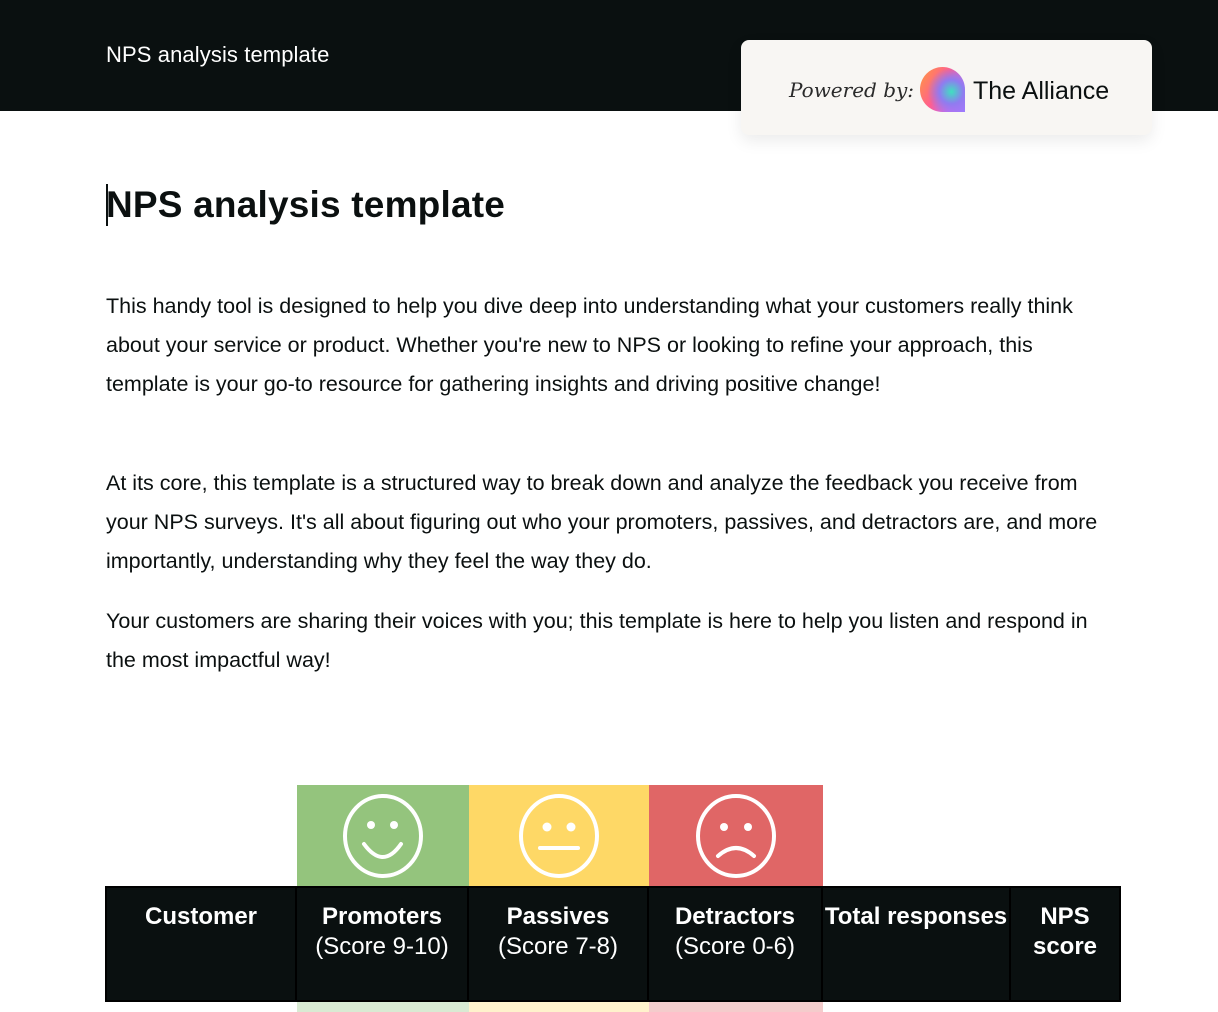 The height and width of the screenshot is (1012, 1218). Describe the element at coordinates (852, 90) in the screenshot. I see `powered-by-label: Powered by:` at that location.